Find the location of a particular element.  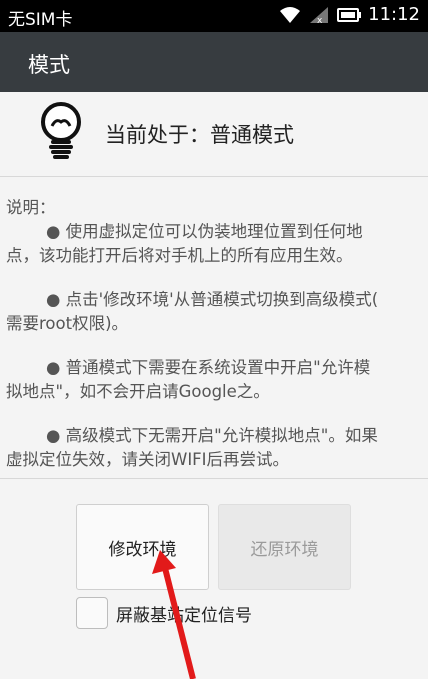

clock: 11:12 is located at coordinates (394, 14).